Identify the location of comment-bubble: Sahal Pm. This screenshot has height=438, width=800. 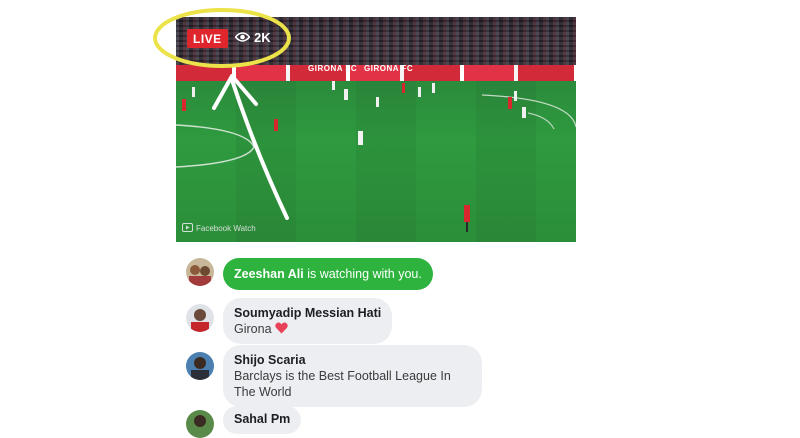
(262, 420).